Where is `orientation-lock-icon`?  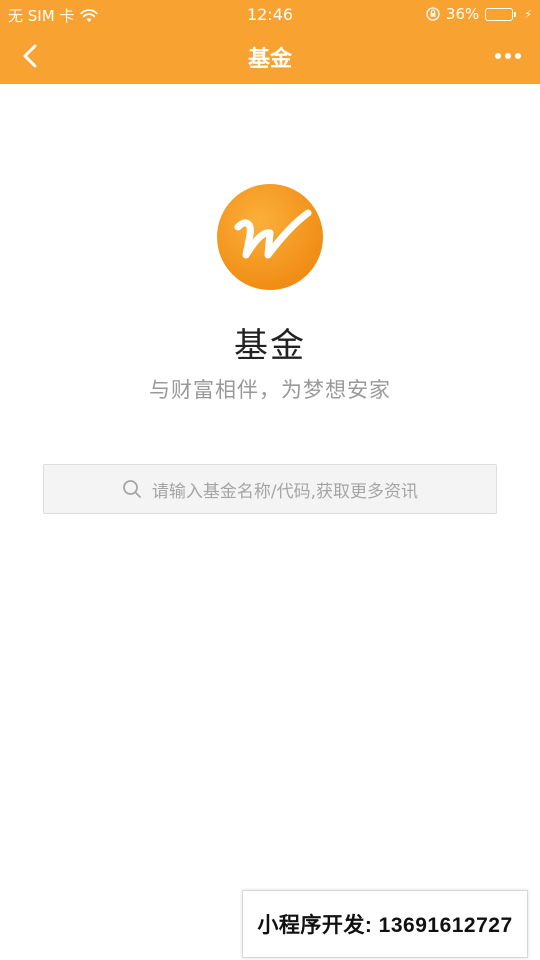 orientation-lock-icon is located at coordinates (433, 14).